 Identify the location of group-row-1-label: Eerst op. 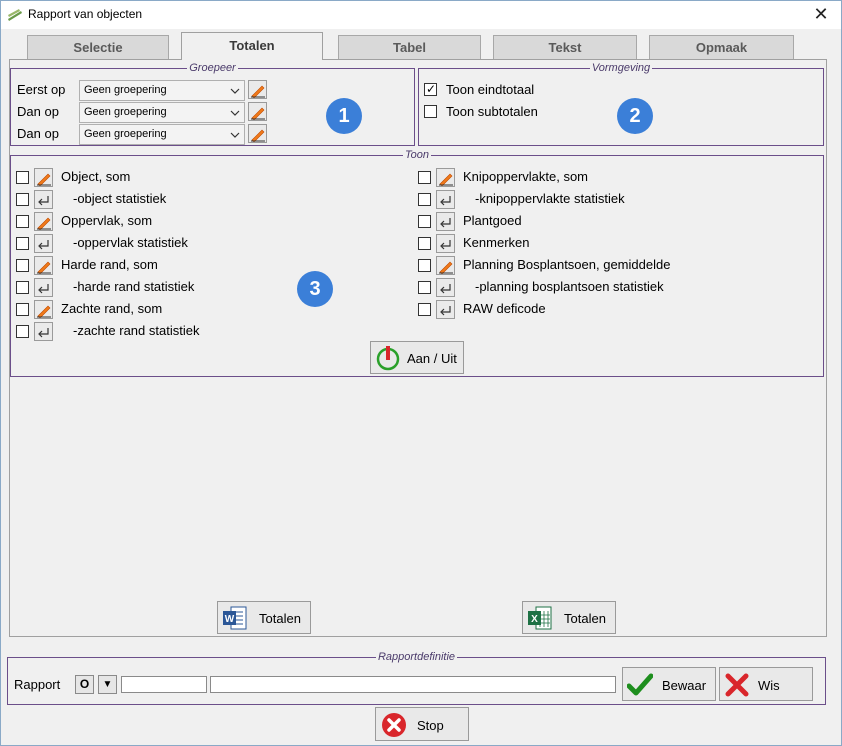
(41, 89).